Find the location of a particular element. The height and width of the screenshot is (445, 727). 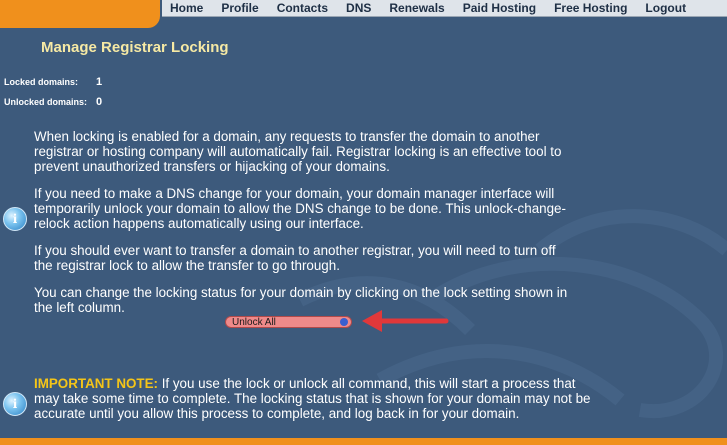

toggle-knob-icon is located at coordinates (344, 322).